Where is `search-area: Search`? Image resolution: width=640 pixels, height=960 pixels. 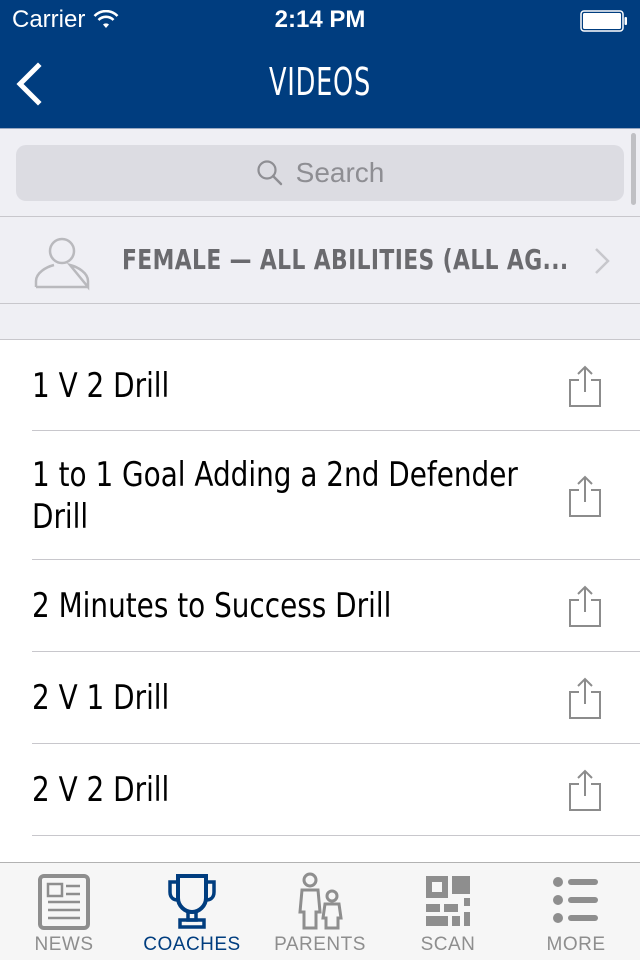 search-area: Search is located at coordinates (320, 172).